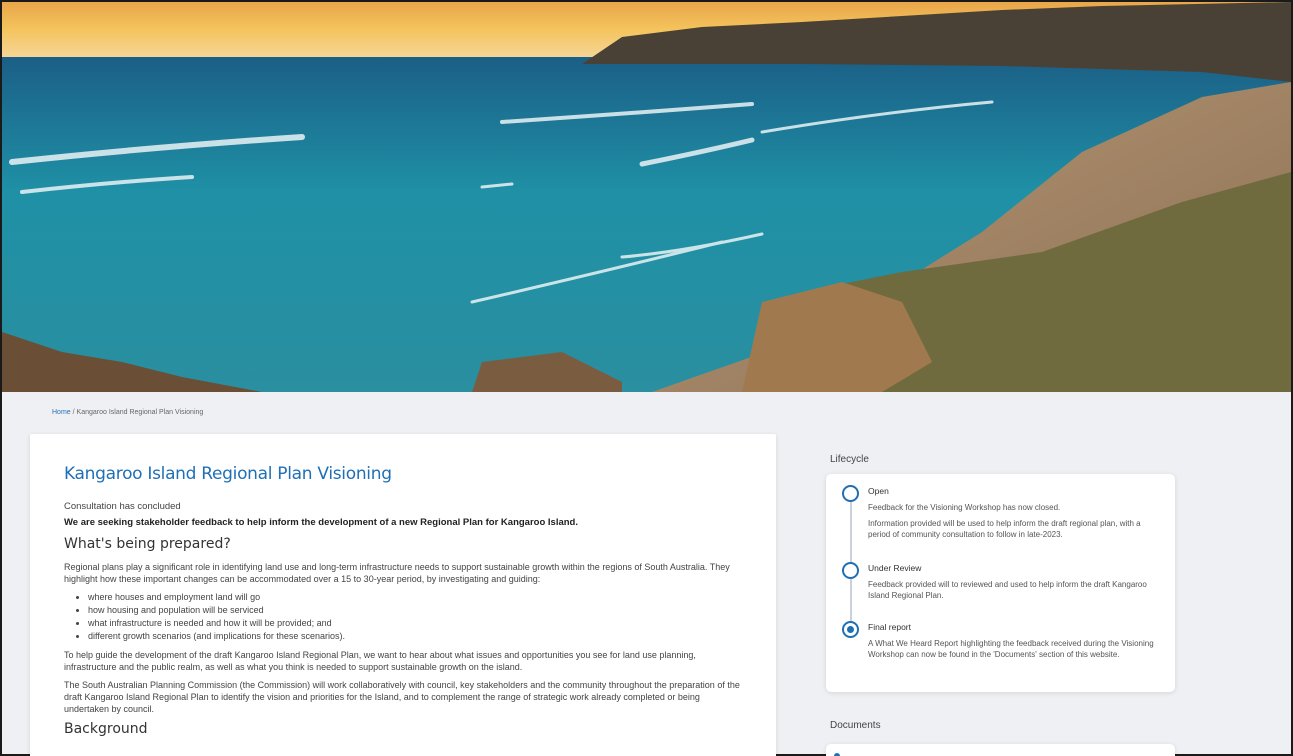 The image size is (1293, 756). What do you see at coordinates (1000, 750) in the screenshot?
I see `documents-card` at bounding box center [1000, 750].